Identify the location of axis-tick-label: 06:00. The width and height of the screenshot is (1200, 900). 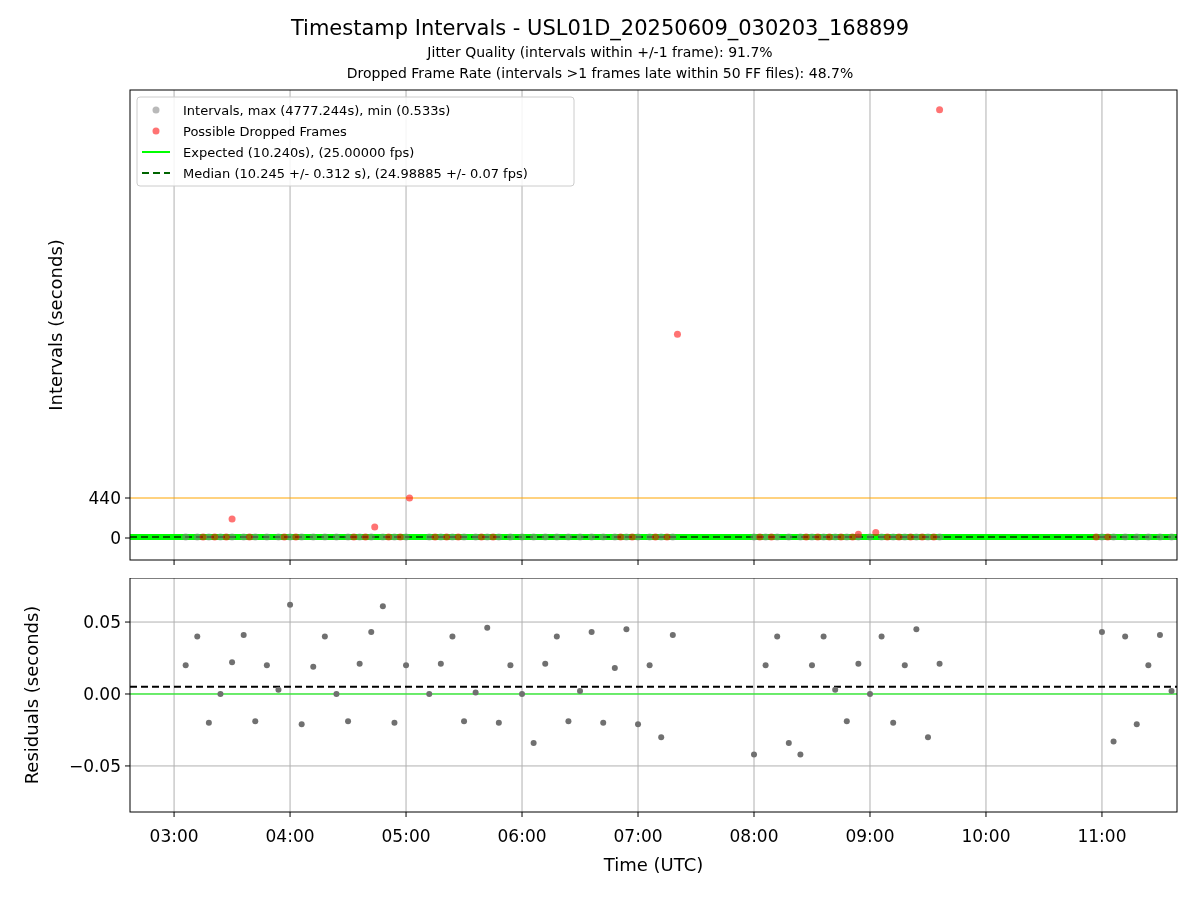
(522, 836).